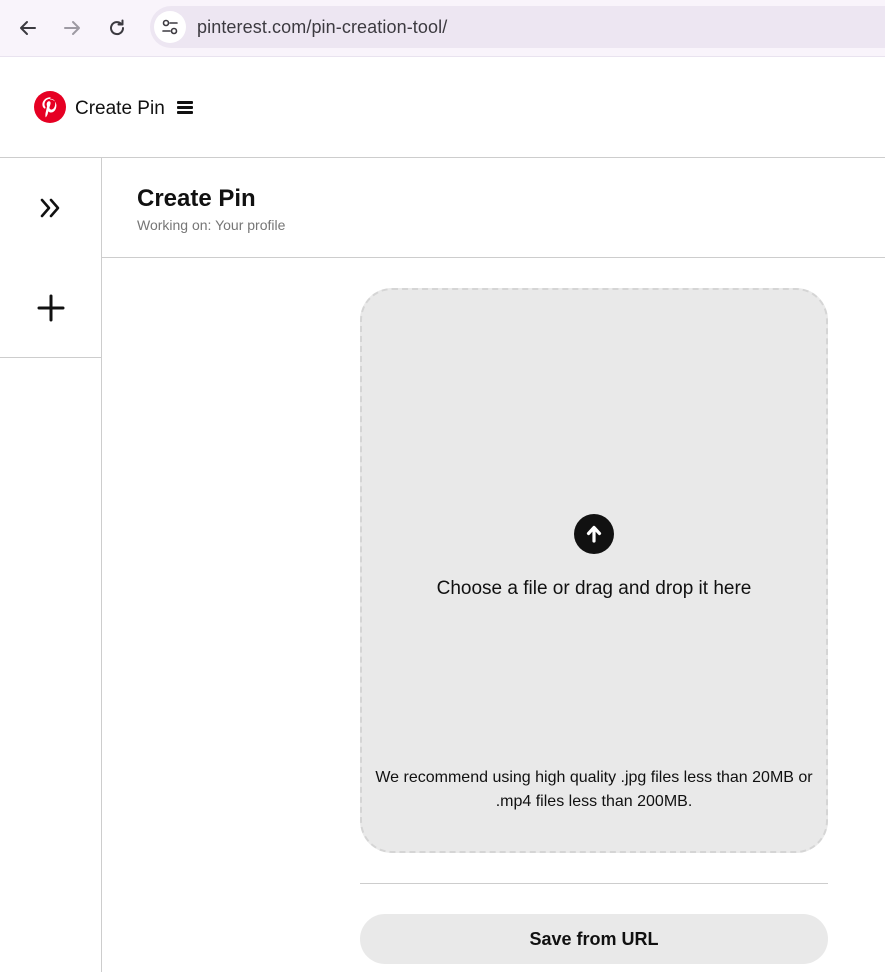 The height and width of the screenshot is (972, 885). I want to click on url-text: pinterest.com/pin-creation-tool/, so click(322, 27).